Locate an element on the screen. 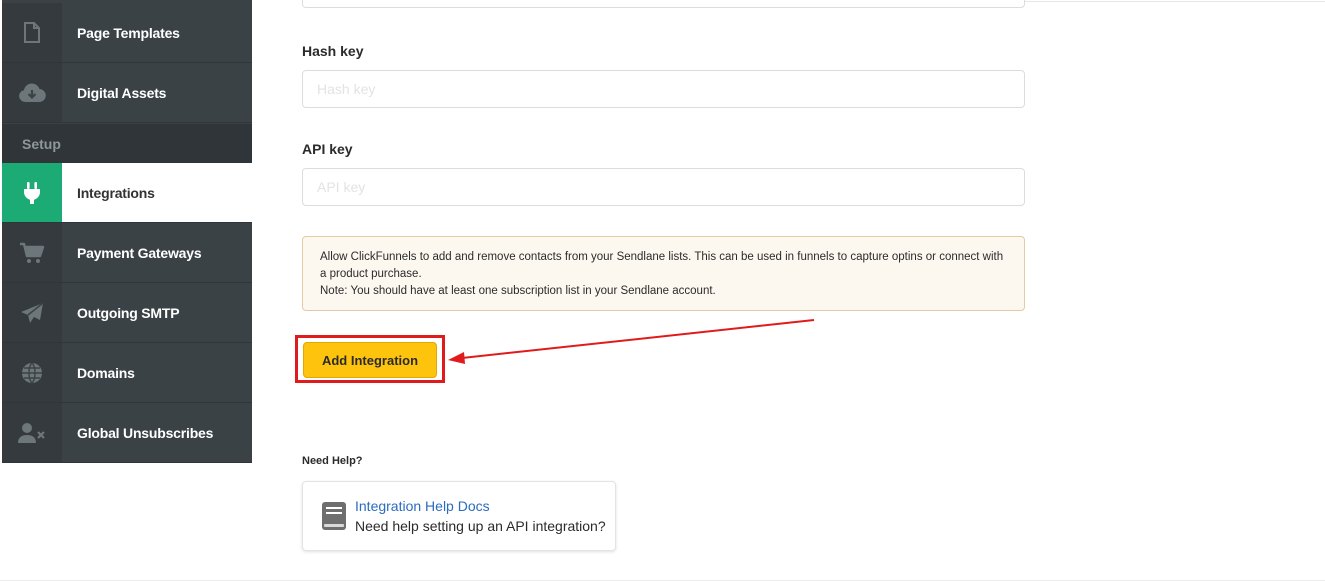 This screenshot has width=1325, height=582. sidebar-item-label: Domains is located at coordinates (106, 372).